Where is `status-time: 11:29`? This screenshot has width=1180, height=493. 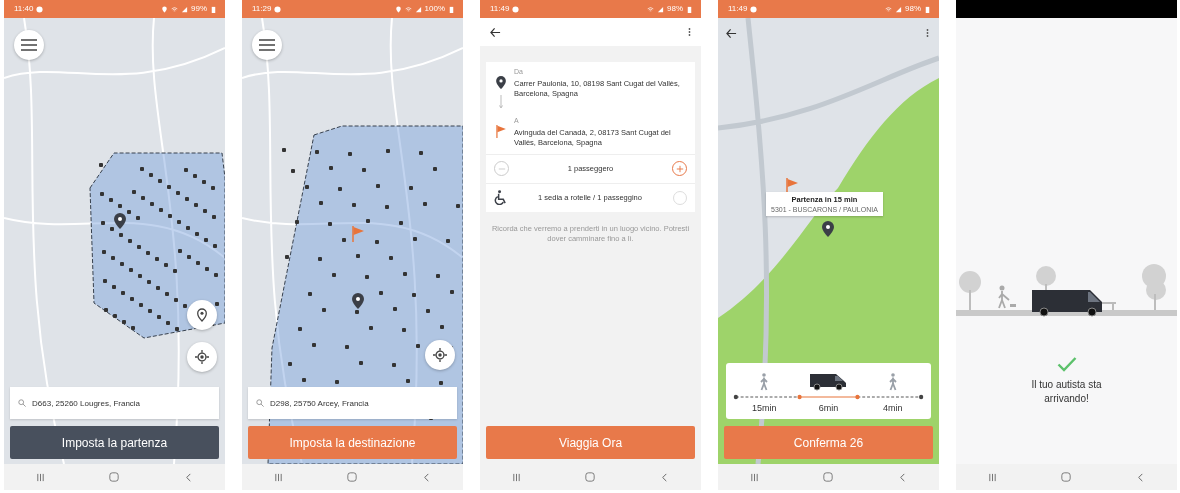
status-time: 11:29 is located at coordinates (262, 9).